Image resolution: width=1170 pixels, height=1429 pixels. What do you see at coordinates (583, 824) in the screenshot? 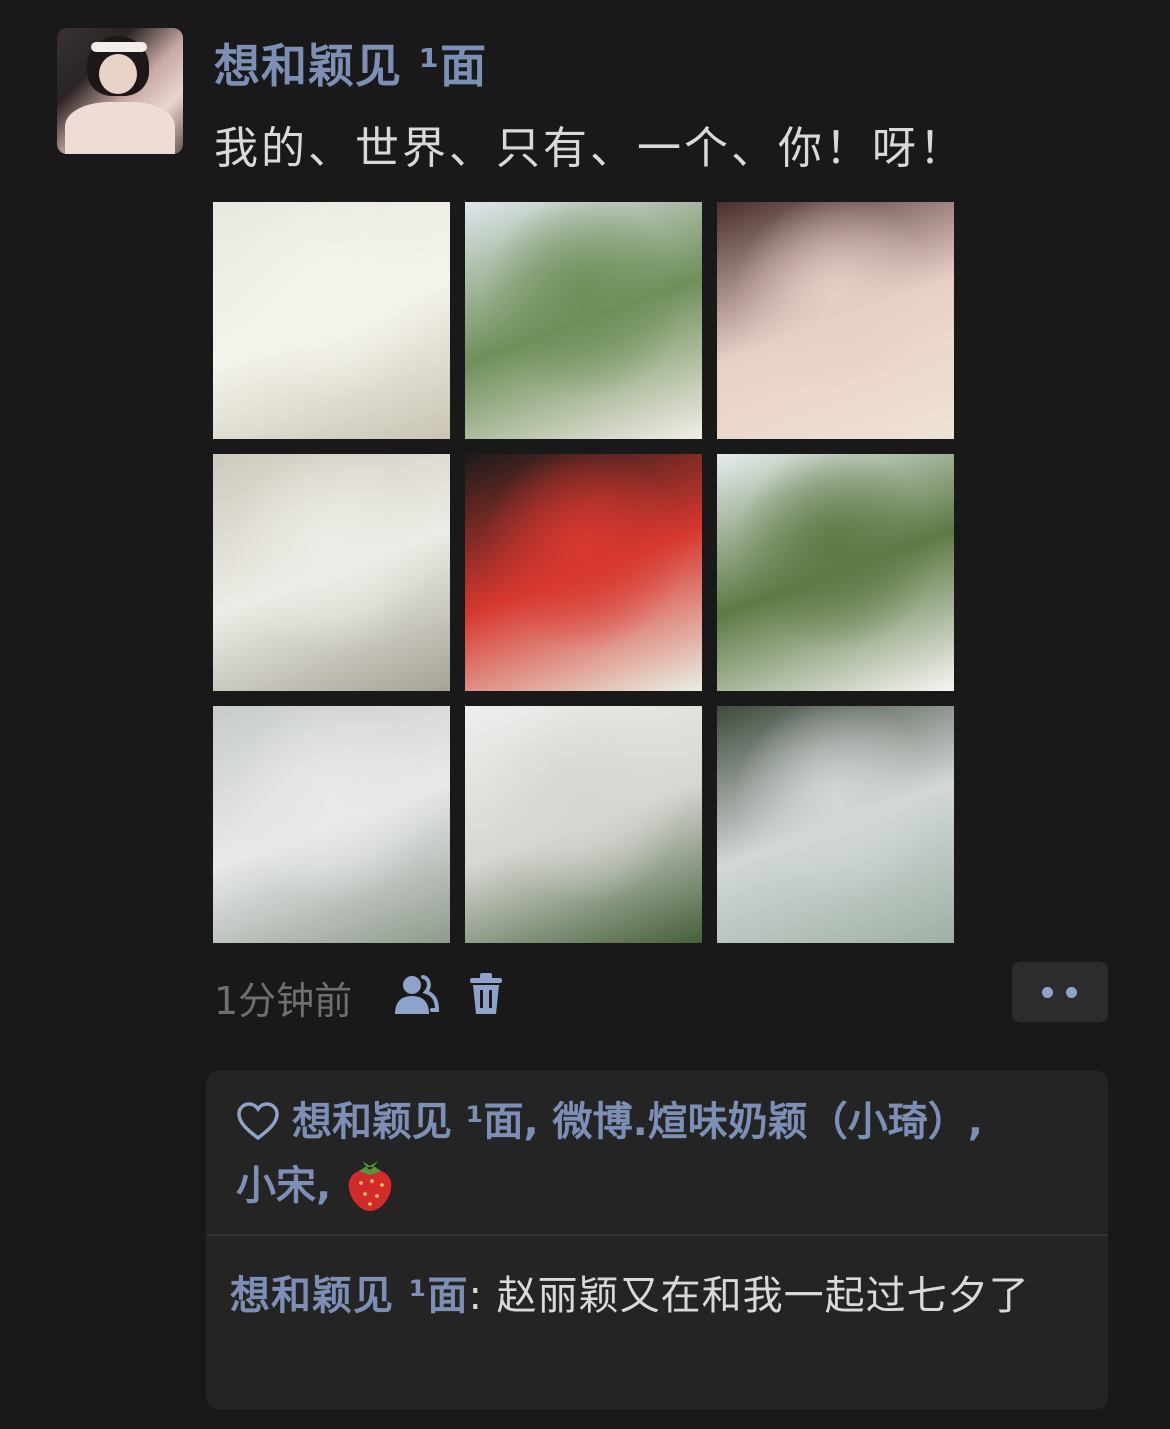
I see `white-draped-table-photo` at bounding box center [583, 824].